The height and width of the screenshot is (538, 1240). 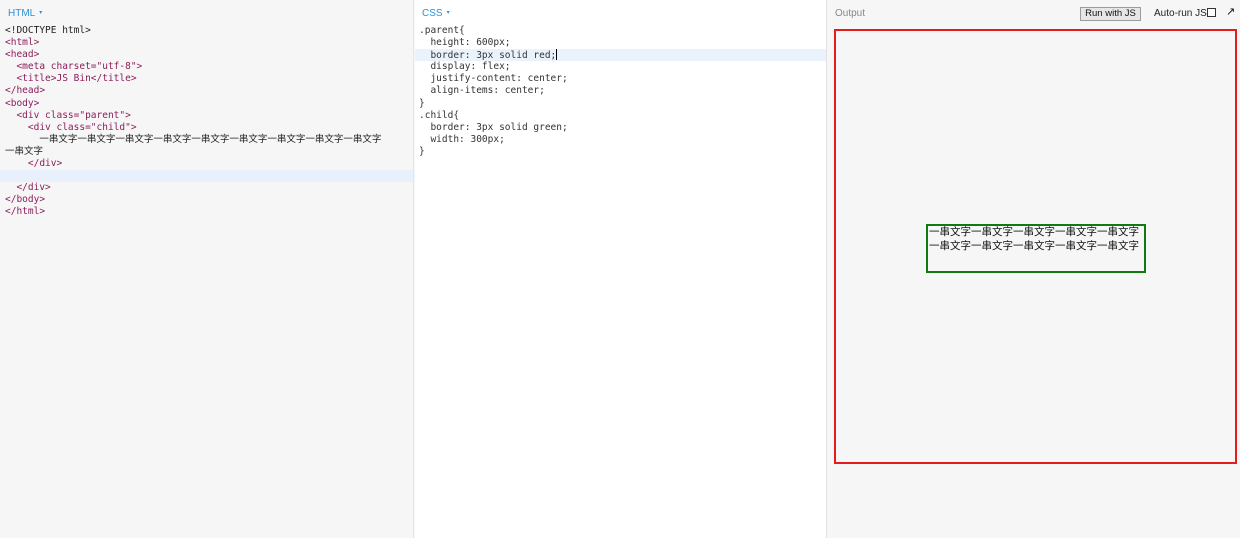 What do you see at coordinates (206, 152) in the screenshot?
I see `code-line: 一串文字` at bounding box center [206, 152].